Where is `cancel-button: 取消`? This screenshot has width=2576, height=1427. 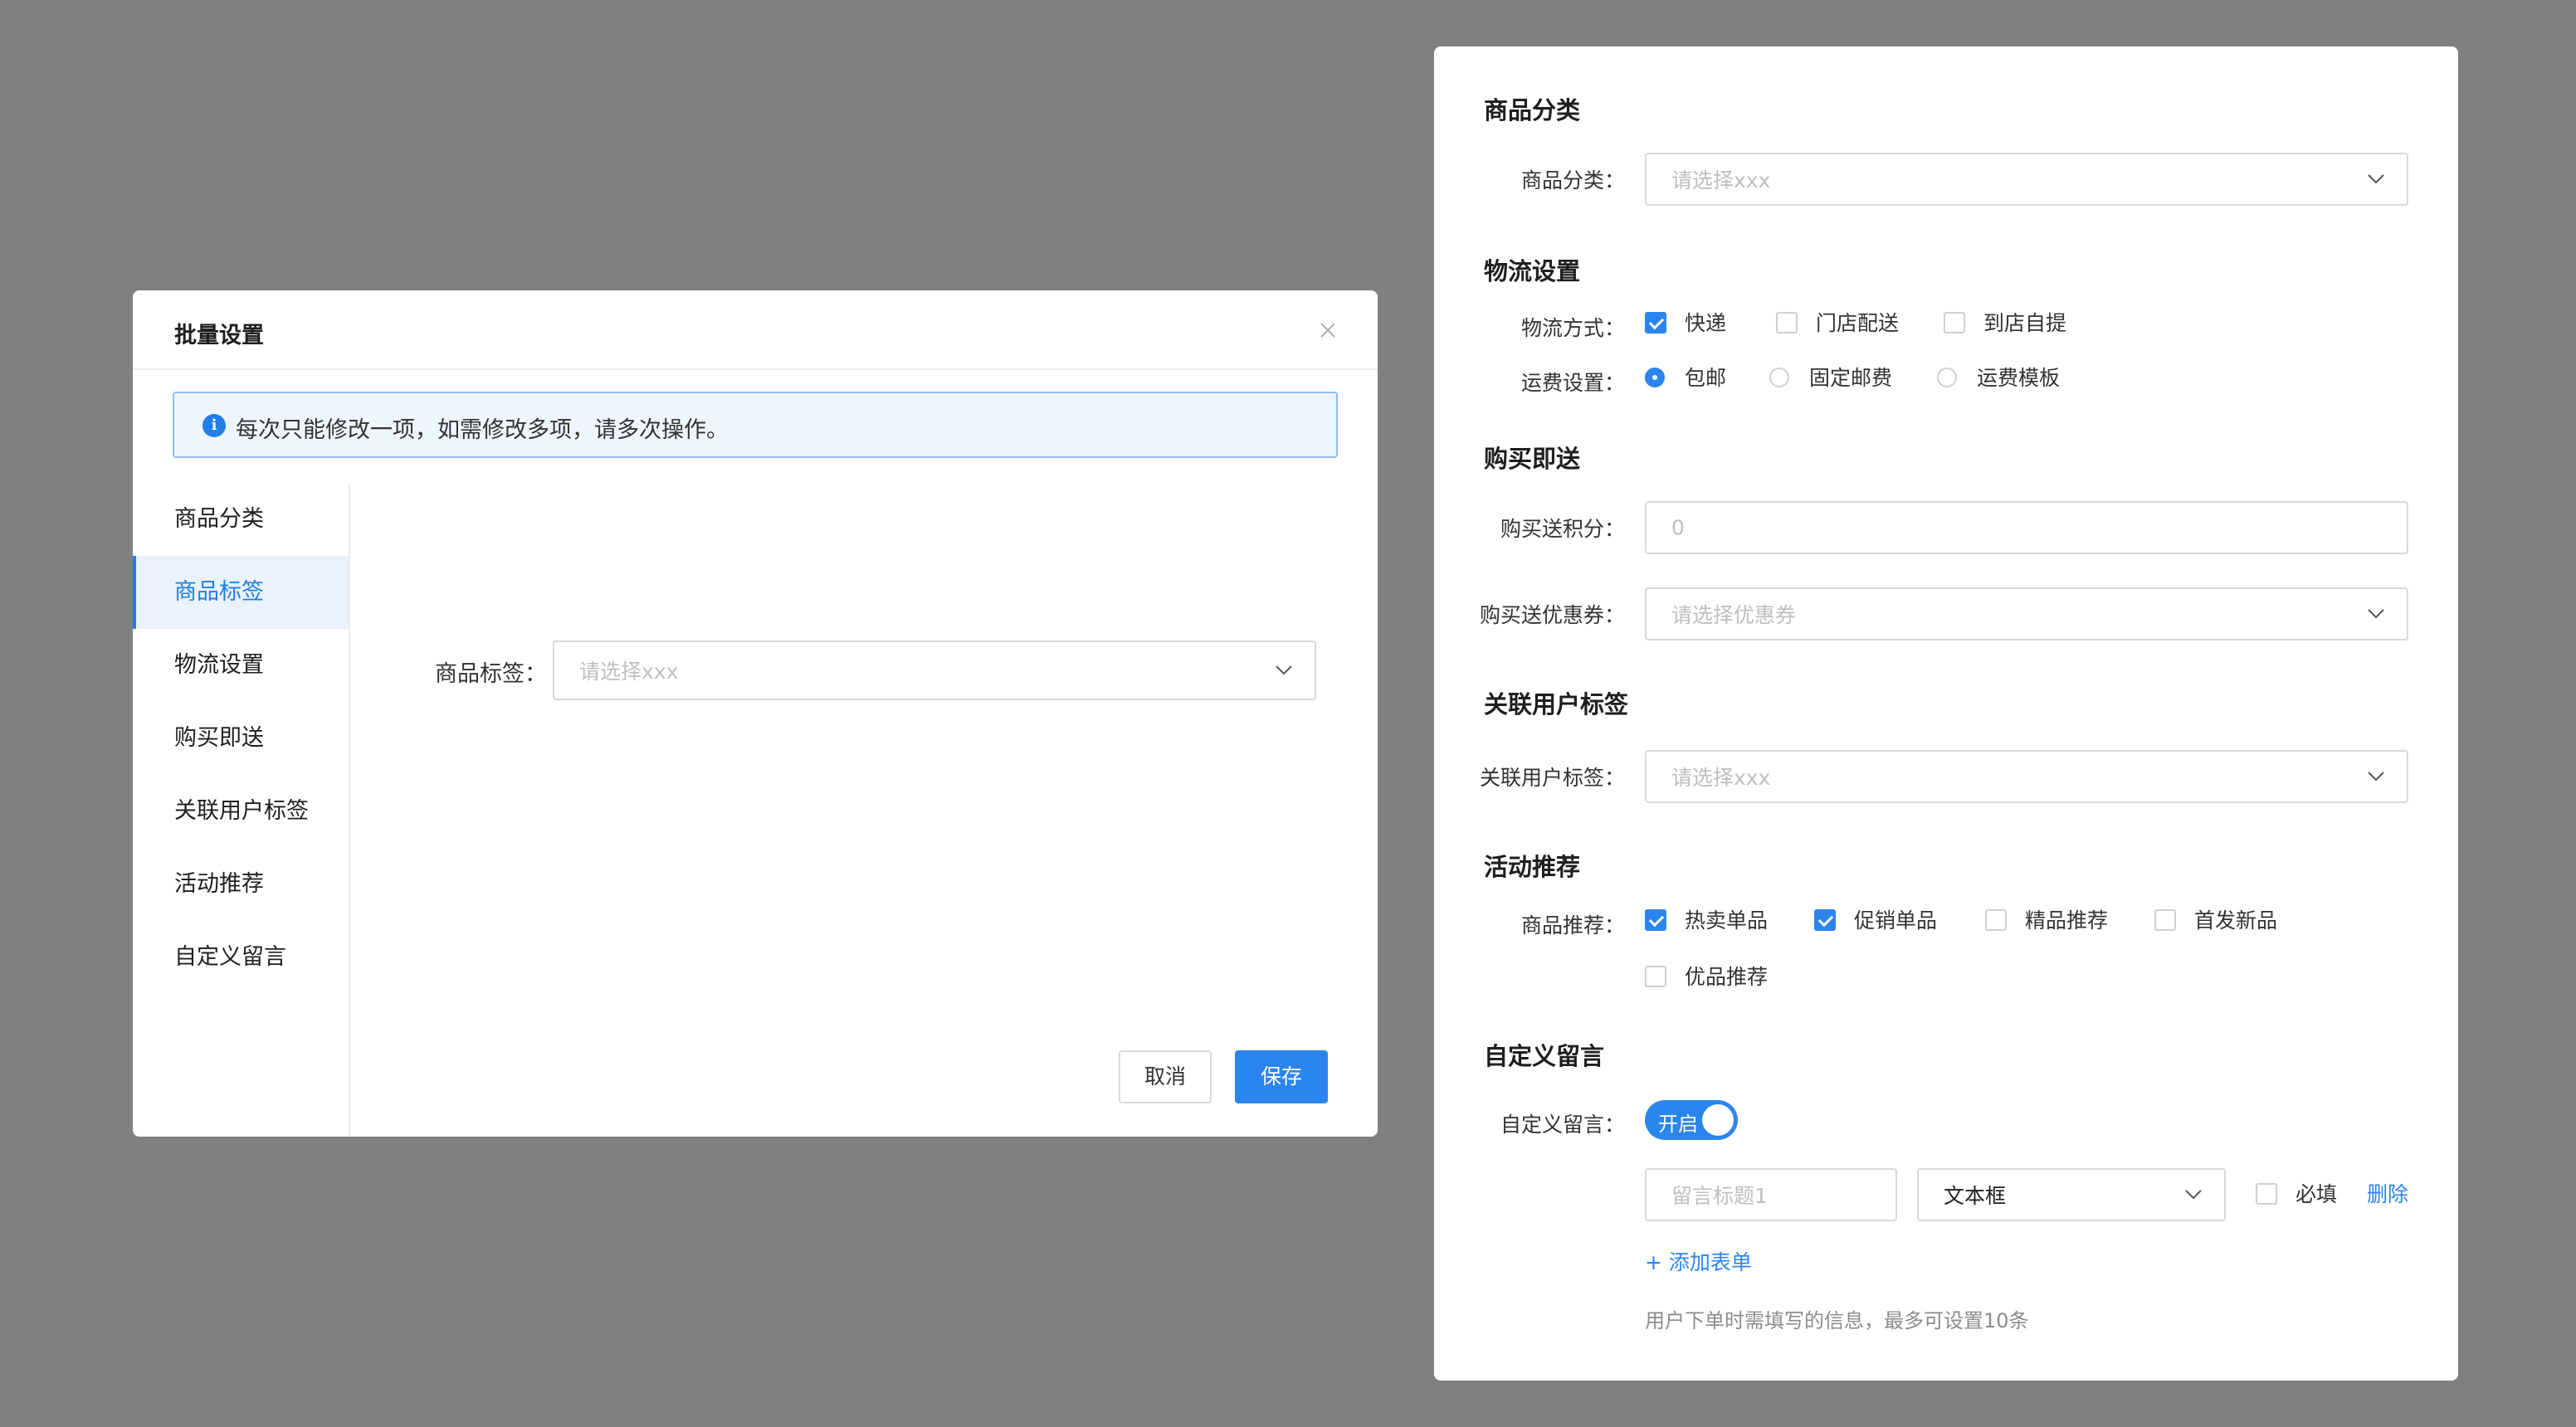
cancel-button: 取消 is located at coordinates (1166, 1077).